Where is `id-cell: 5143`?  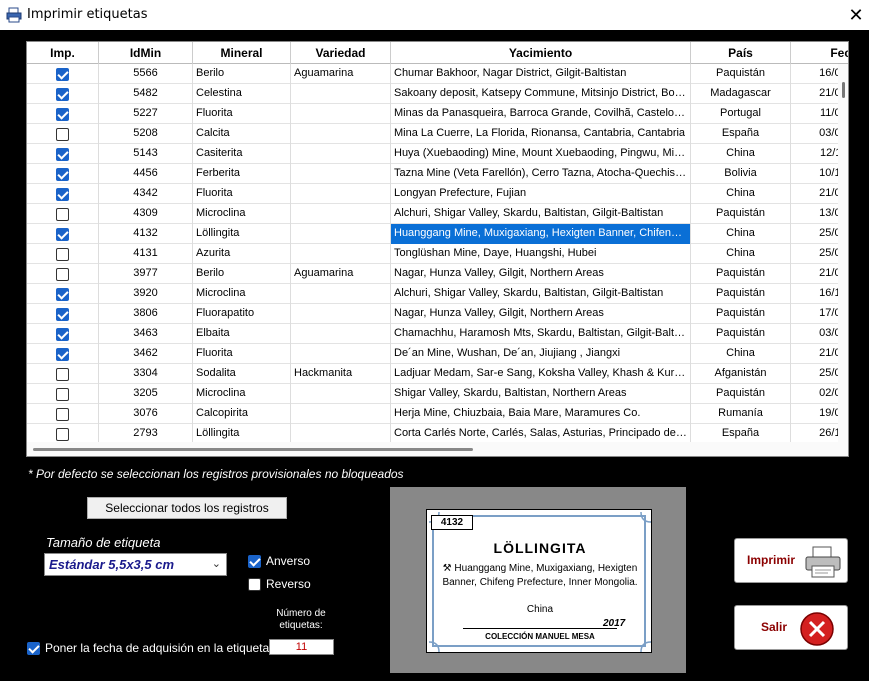
id-cell: 5143 is located at coordinates (146, 154).